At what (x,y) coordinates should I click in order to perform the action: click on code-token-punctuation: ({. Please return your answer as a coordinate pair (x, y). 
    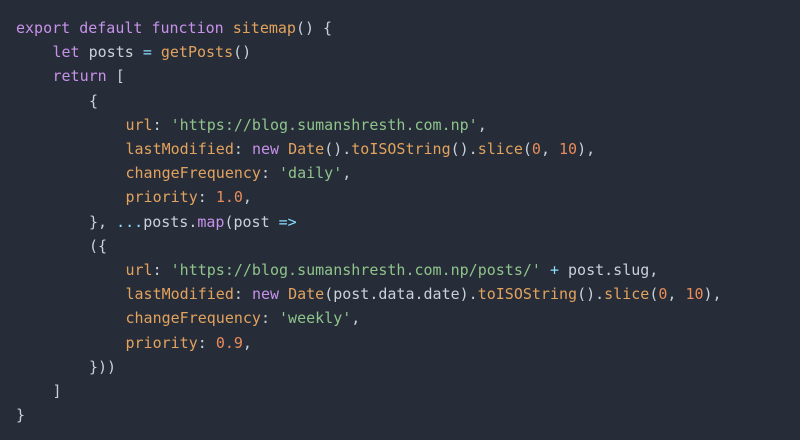
    Looking at the image, I should click on (98, 245).